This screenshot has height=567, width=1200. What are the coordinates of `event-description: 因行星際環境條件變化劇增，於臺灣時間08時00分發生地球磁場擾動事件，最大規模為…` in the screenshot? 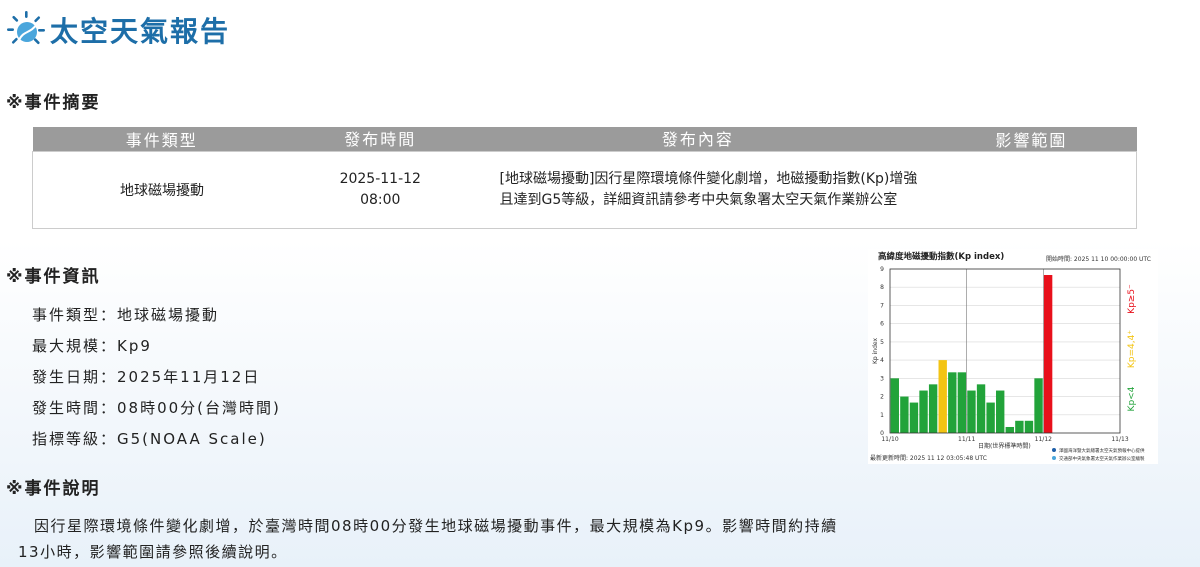 It's located at (428, 539).